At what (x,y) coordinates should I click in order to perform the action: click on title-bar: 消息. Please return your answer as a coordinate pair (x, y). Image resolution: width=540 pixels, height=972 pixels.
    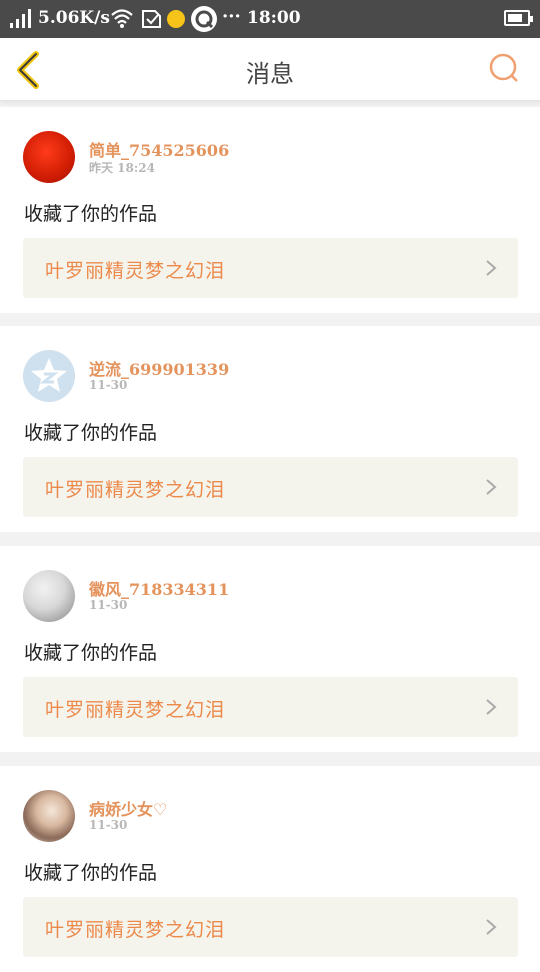
    Looking at the image, I should click on (270, 69).